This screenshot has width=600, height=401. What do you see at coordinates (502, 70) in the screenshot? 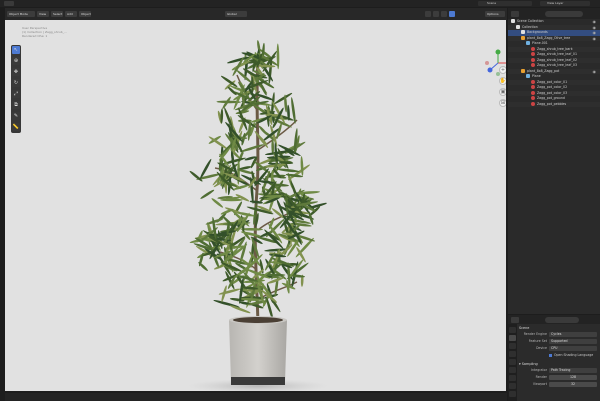
I see `zoom-icon: +` at bounding box center [502, 70].